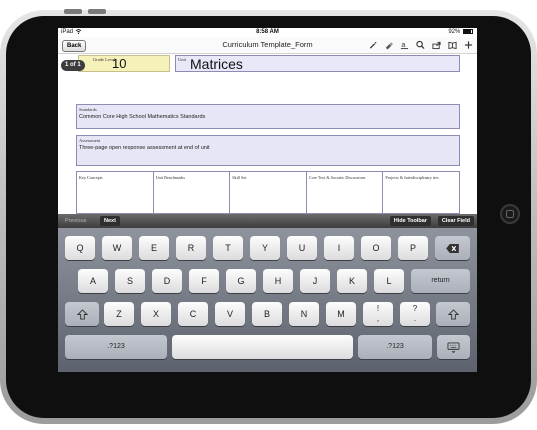  Describe the element at coordinates (154, 248) in the screenshot. I see `key-e: E` at that location.